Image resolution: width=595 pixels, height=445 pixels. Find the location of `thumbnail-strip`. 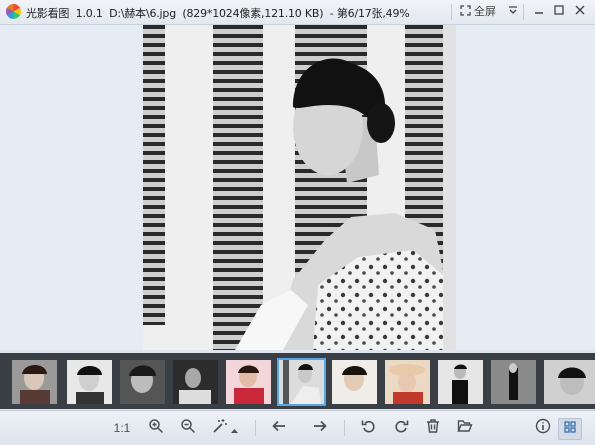

thumbnail-strip is located at coordinates (297, 381).